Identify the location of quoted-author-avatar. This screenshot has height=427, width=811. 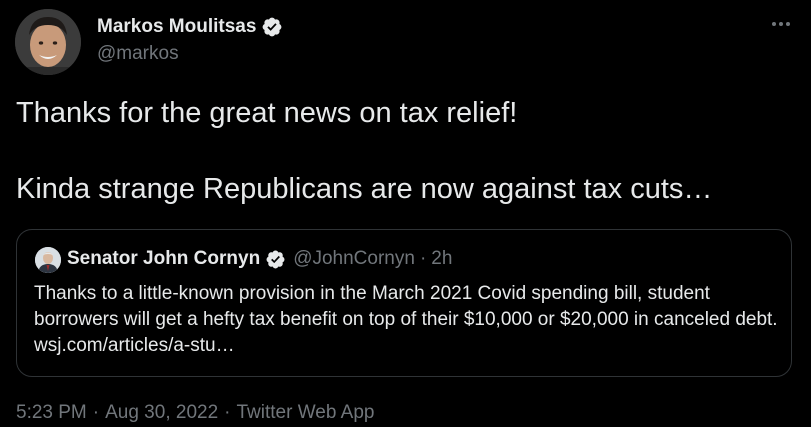
(48, 260).